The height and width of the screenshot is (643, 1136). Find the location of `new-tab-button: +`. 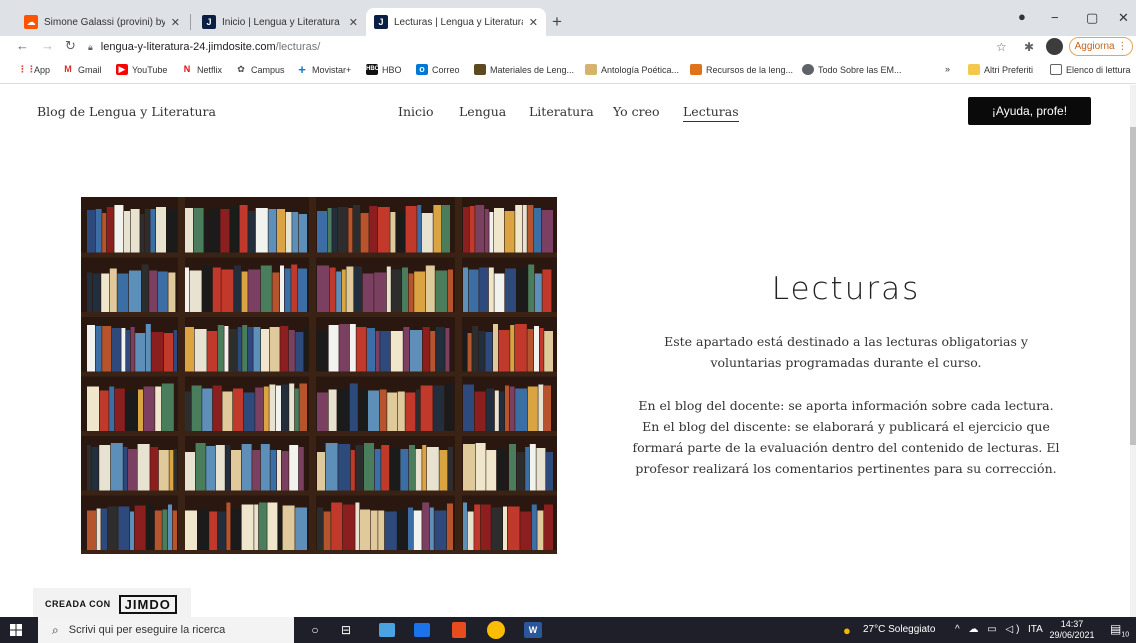

new-tab-button: + is located at coordinates (557, 22).